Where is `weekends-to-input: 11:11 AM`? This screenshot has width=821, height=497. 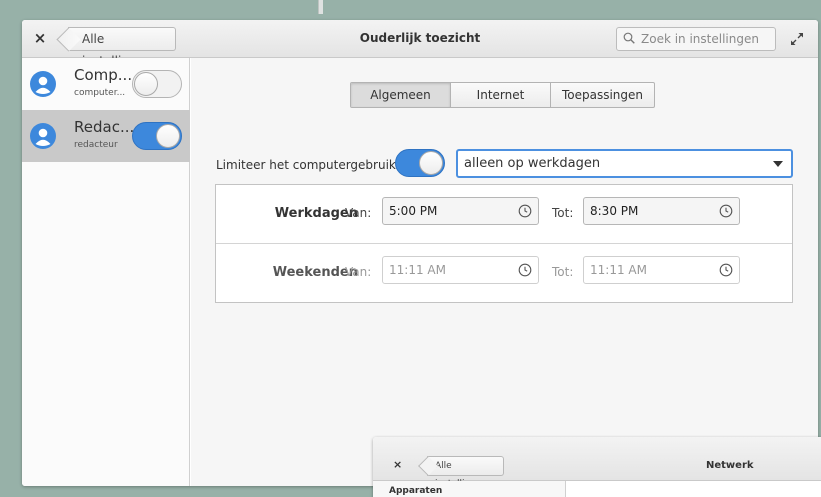 weekends-to-input: 11:11 AM is located at coordinates (661, 270).